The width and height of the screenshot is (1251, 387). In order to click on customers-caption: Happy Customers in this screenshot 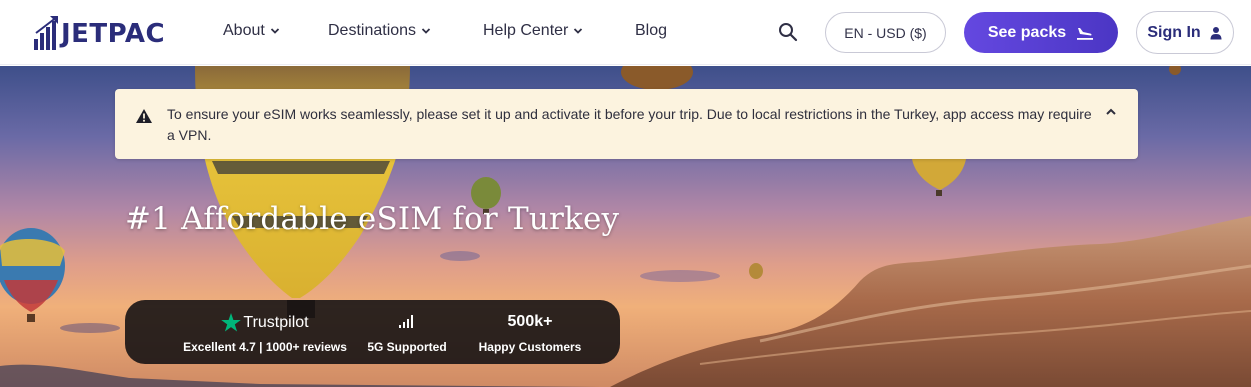, I will do `click(530, 347)`.